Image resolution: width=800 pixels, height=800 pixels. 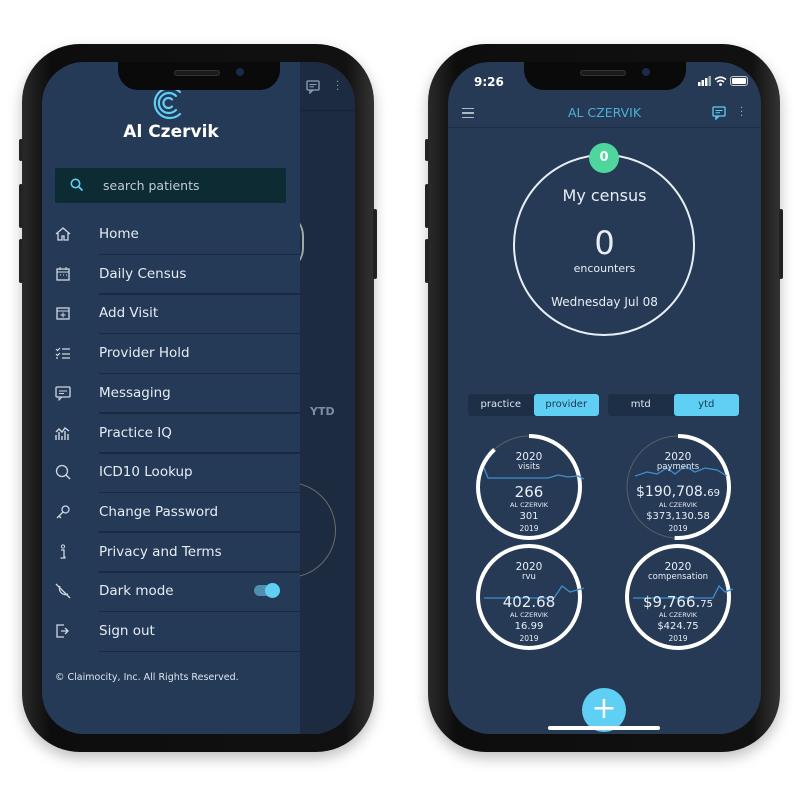 What do you see at coordinates (160, 551) in the screenshot?
I see `menu-item-label: Privacy and Terms` at bounding box center [160, 551].